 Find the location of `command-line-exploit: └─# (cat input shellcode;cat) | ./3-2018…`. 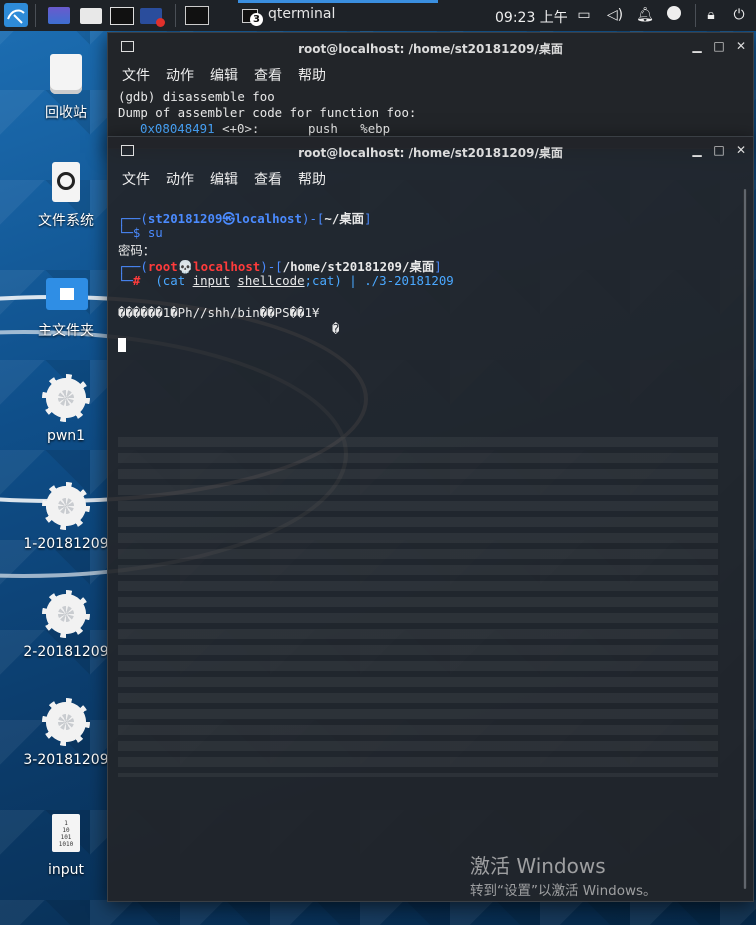

command-line-exploit: └─# (cat input shellcode;cat) | ./3-2018… is located at coordinates (286, 280).